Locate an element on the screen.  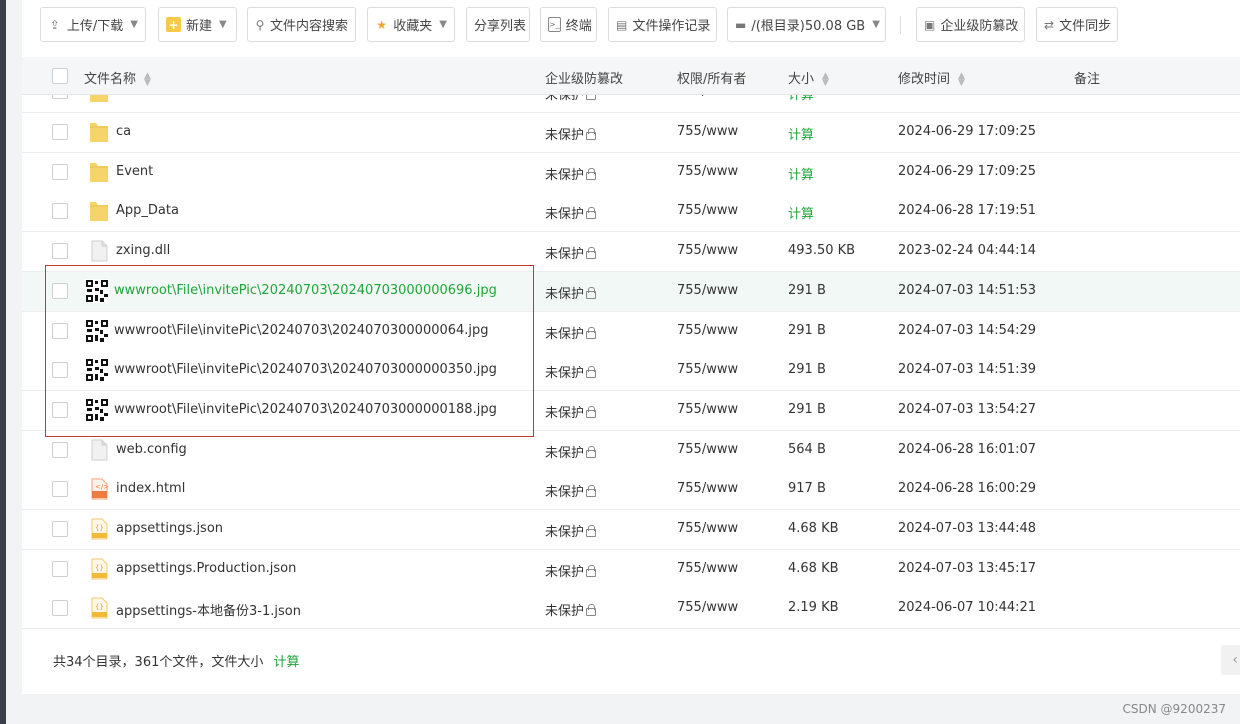
terminal-label: 终端 is located at coordinates (578, 26).